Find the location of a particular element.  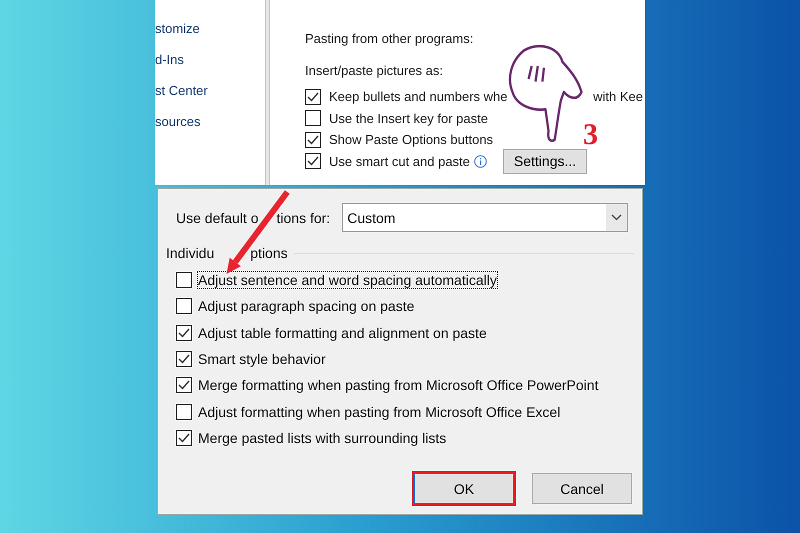

sidebar-item: st Center is located at coordinates (209, 91).